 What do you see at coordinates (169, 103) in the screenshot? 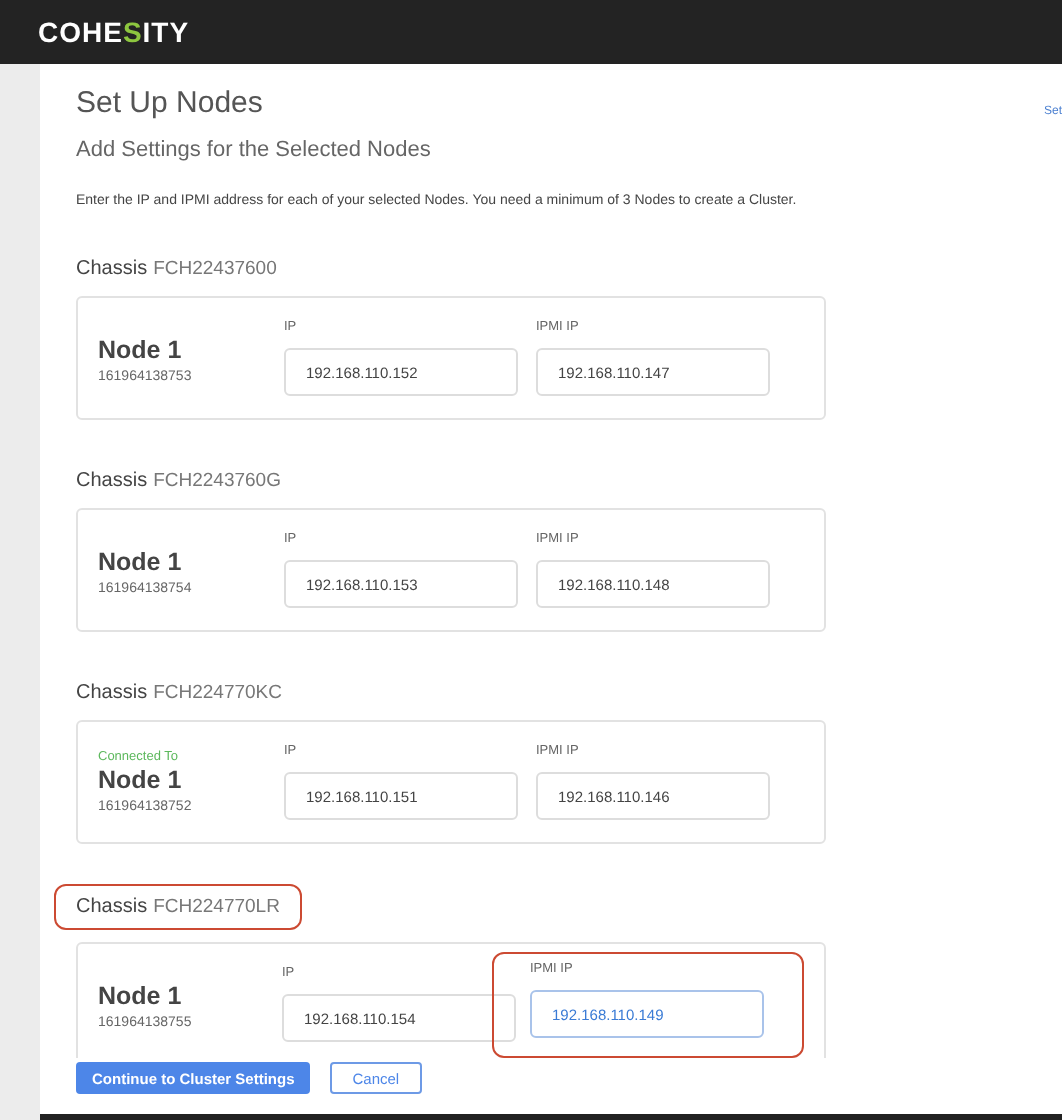
I see `page-title: Set Up Nodes` at bounding box center [169, 103].